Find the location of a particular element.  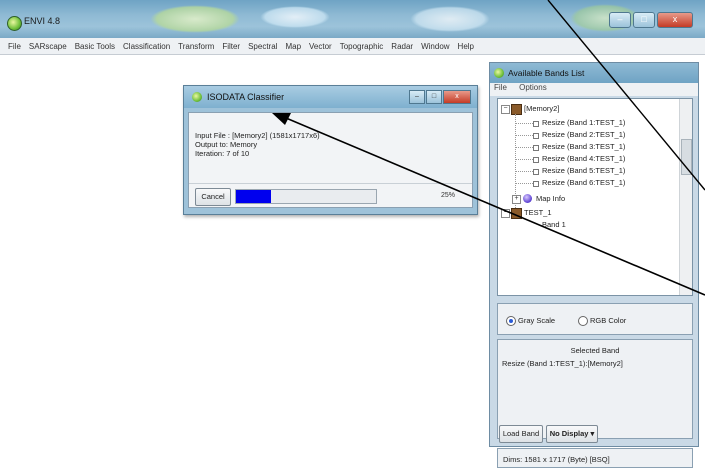

gray-scale-radio is located at coordinates (511, 321).